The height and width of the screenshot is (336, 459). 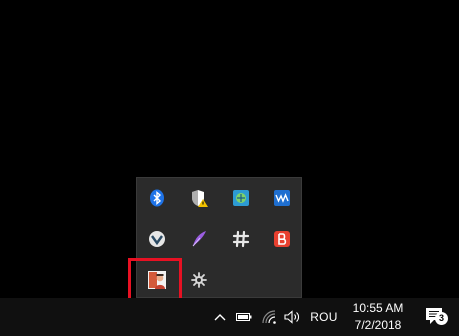 What do you see at coordinates (324, 317) in the screenshot?
I see `input-language-indicator: ROU` at bounding box center [324, 317].